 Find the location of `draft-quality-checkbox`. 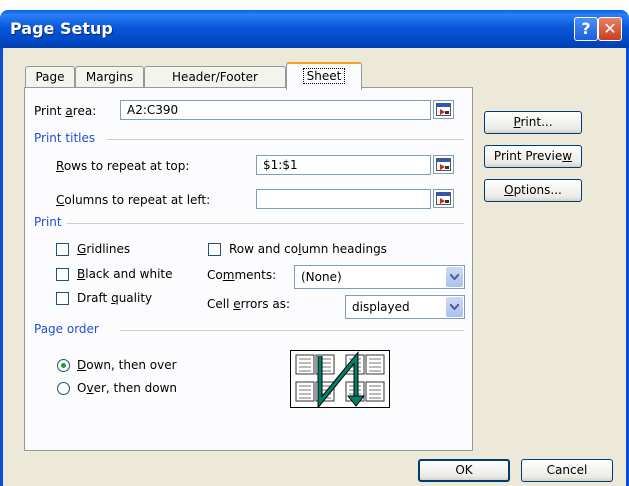

draft-quality-checkbox is located at coordinates (62, 298).